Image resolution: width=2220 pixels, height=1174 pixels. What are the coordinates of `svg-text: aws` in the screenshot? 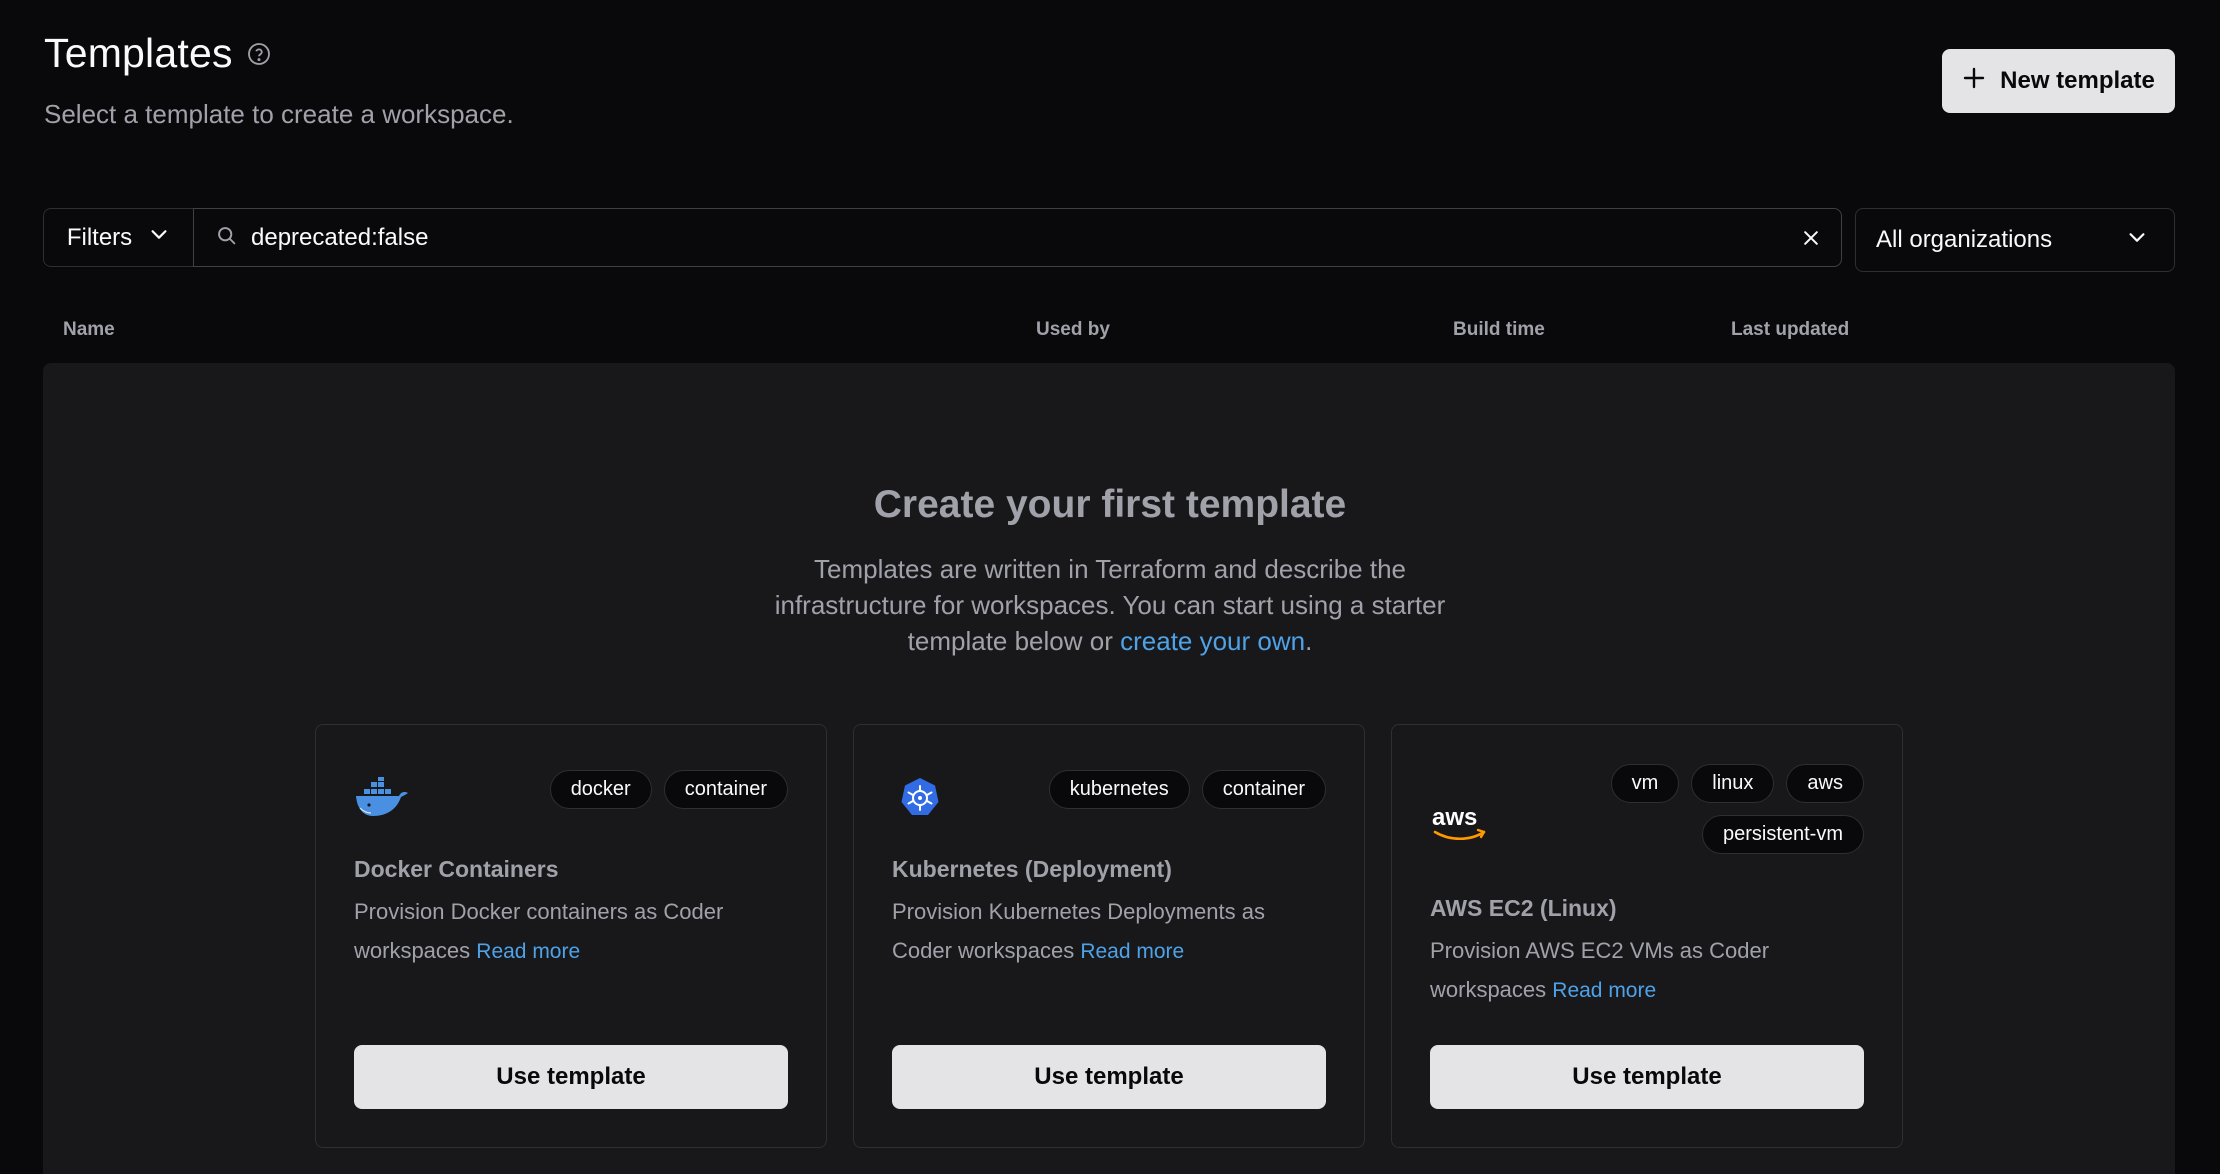 It's located at (1454, 817).